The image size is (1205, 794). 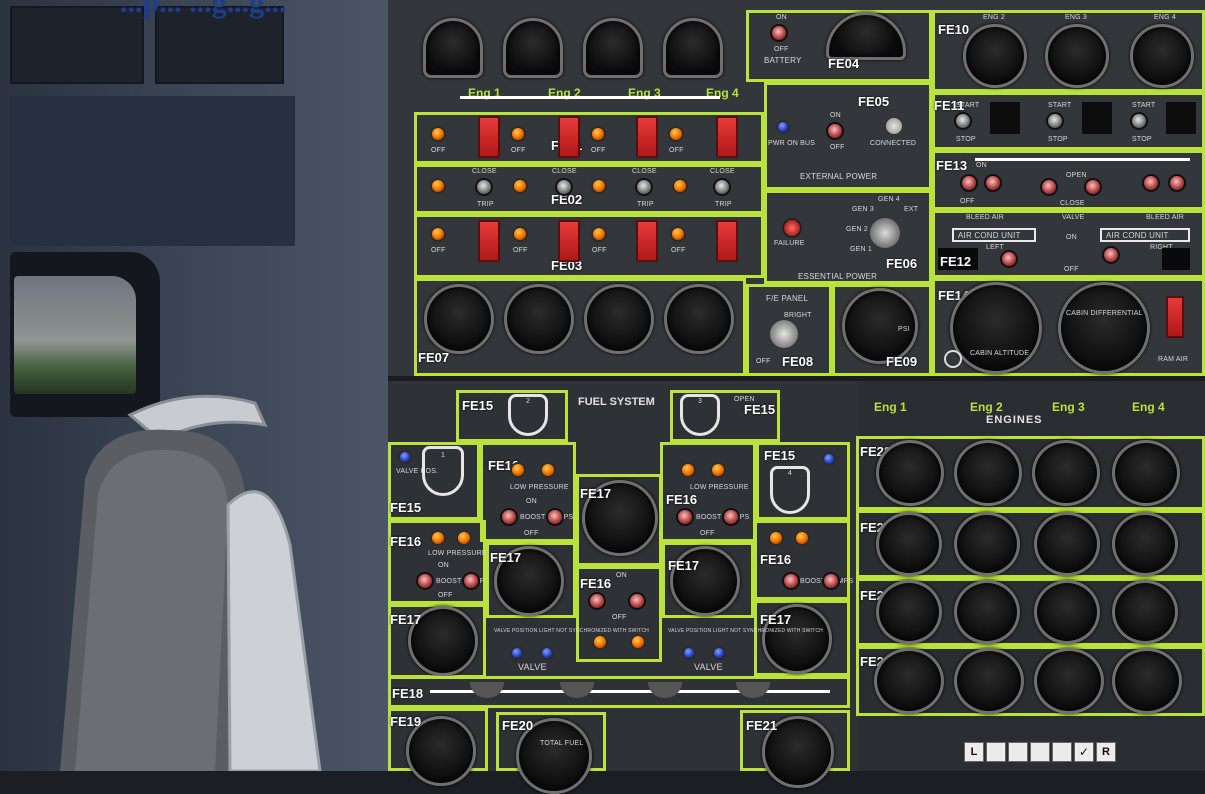 I want to click on fe17c-gauge, so click(x=705, y=581).